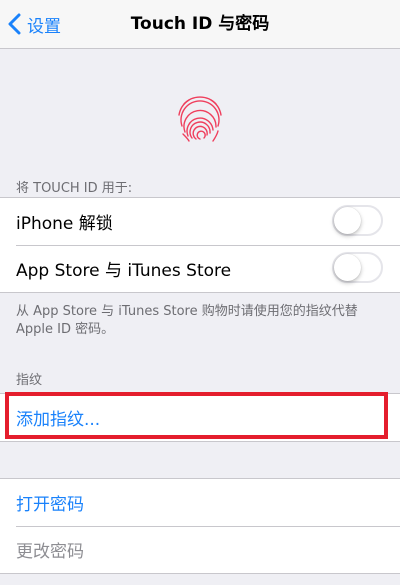  Describe the element at coordinates (29, 380) in the screenshot. I see `fingerprints-section-header: 指纹` at that location.